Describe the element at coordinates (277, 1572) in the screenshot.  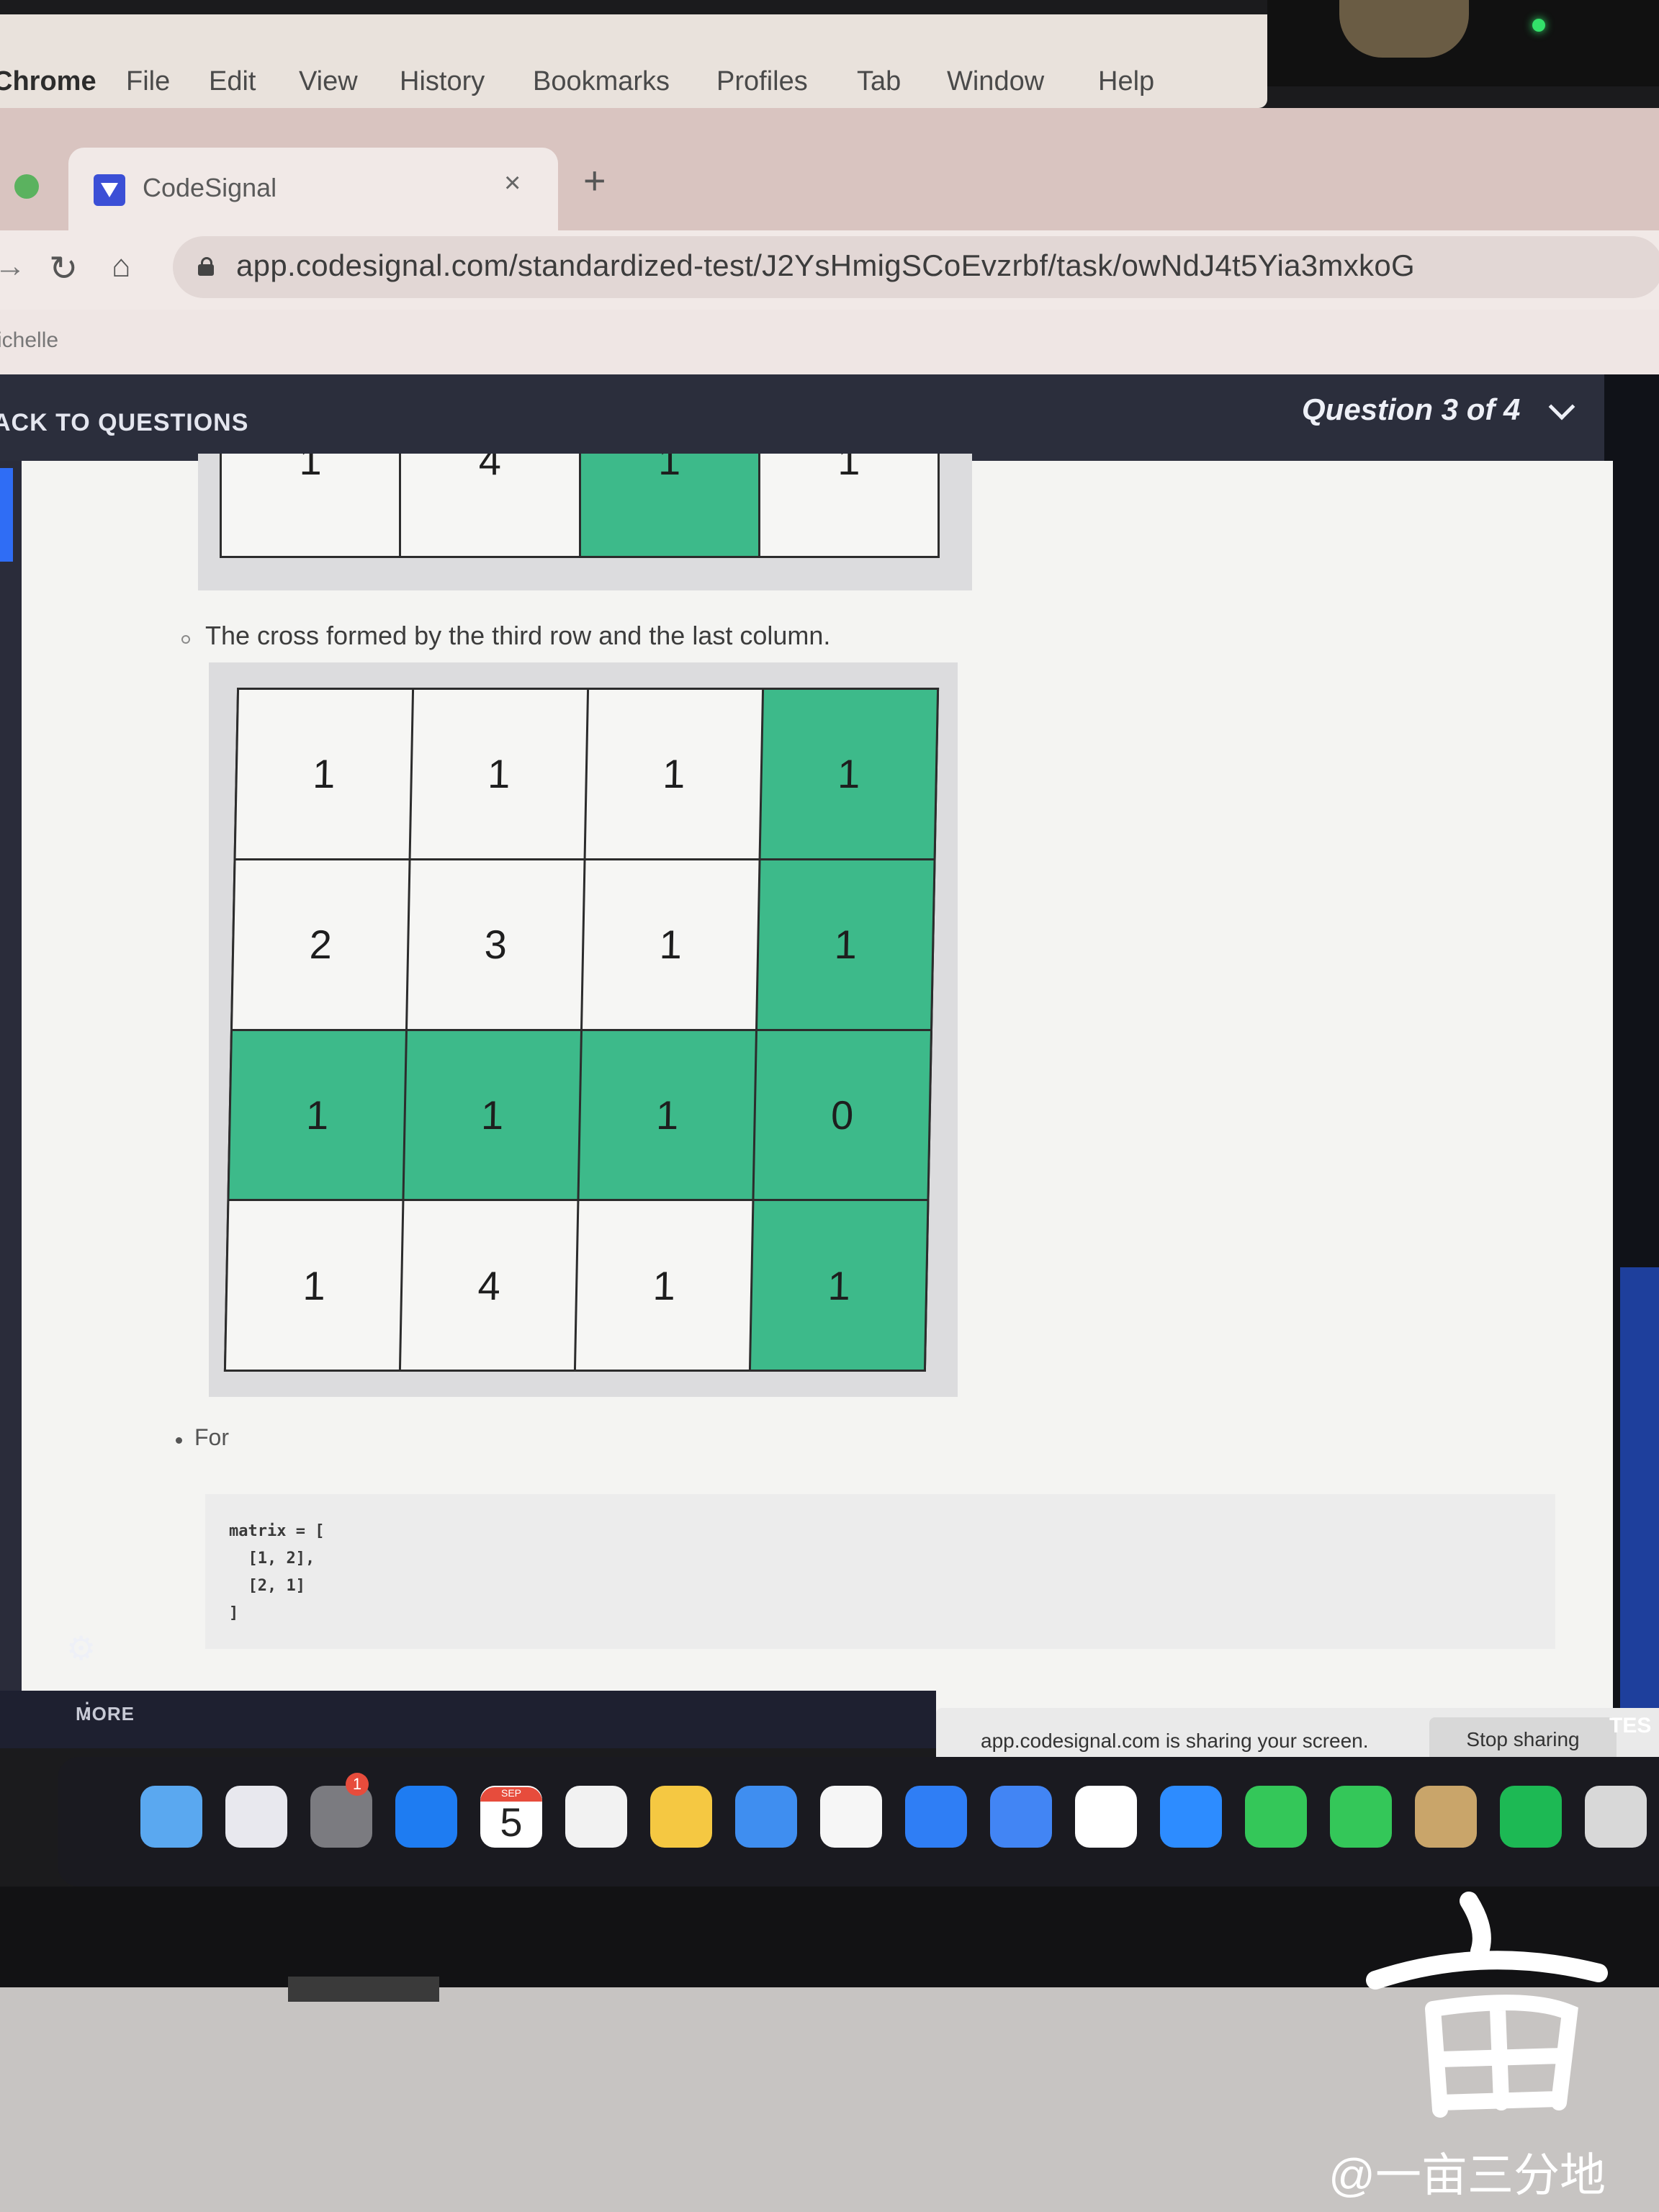
I see `code-text: matrix = [ [1, 2], [2, 1] ]` at that location.